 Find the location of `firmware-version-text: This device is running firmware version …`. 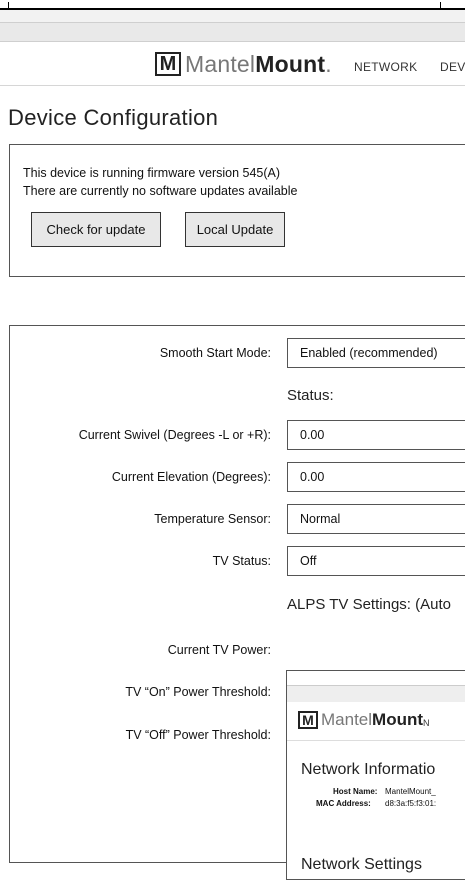

firmware-version-text: This device is running firmware version … is located at coordinates (152, 173).